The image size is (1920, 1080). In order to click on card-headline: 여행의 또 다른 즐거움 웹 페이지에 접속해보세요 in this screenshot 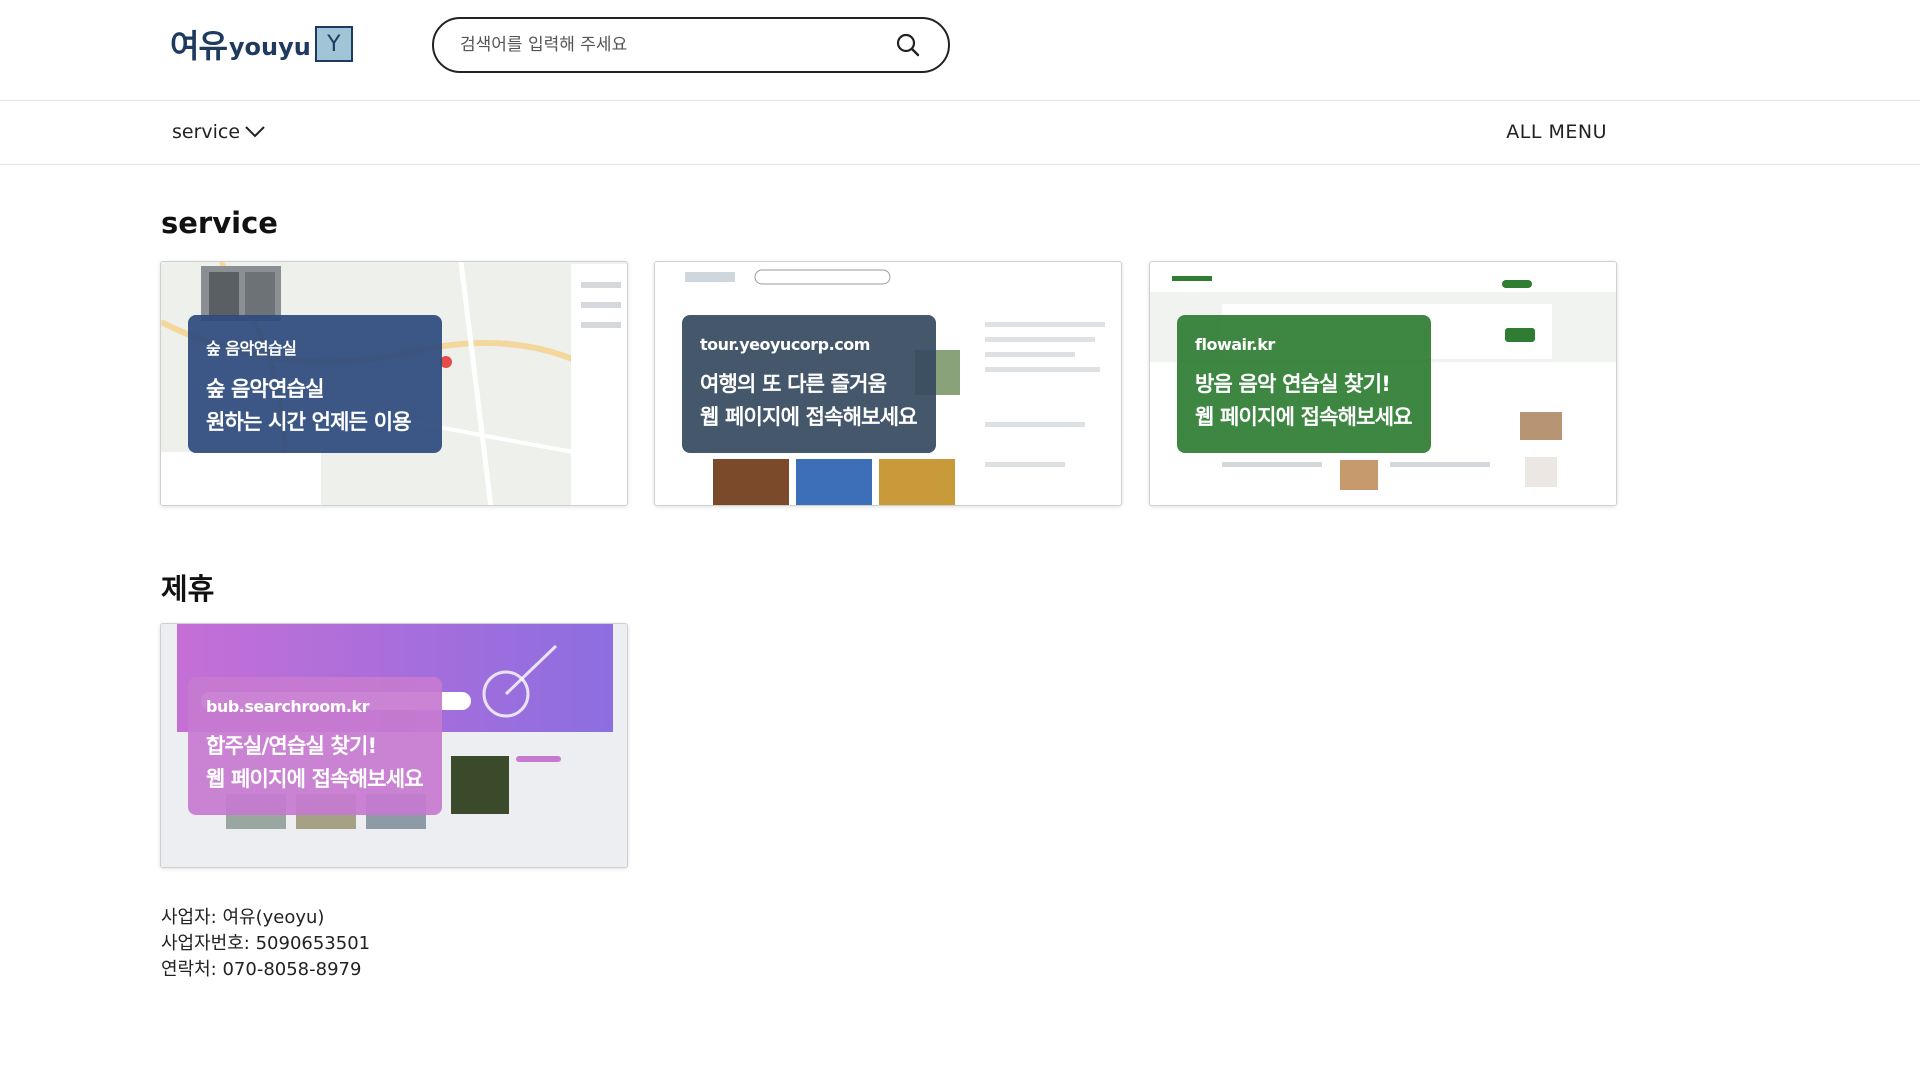, I will do `click(809, 400)`.